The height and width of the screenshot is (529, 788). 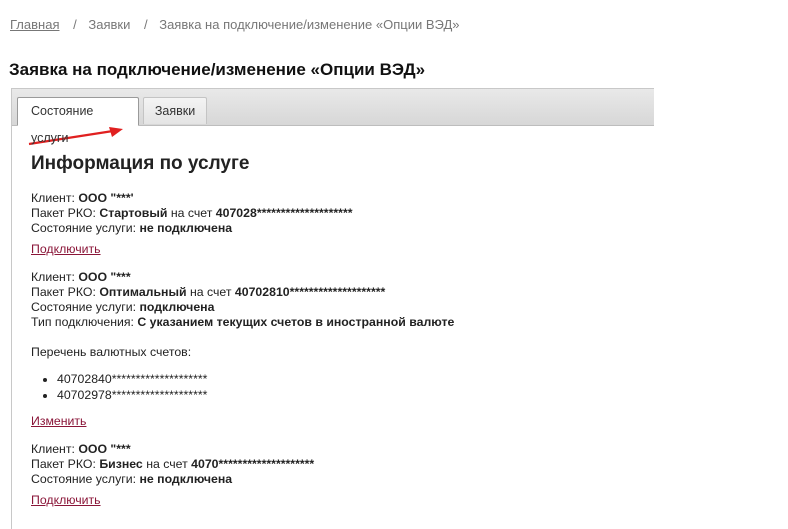 I want to click on account-number: 407028********************, so click(x=284, y=213).